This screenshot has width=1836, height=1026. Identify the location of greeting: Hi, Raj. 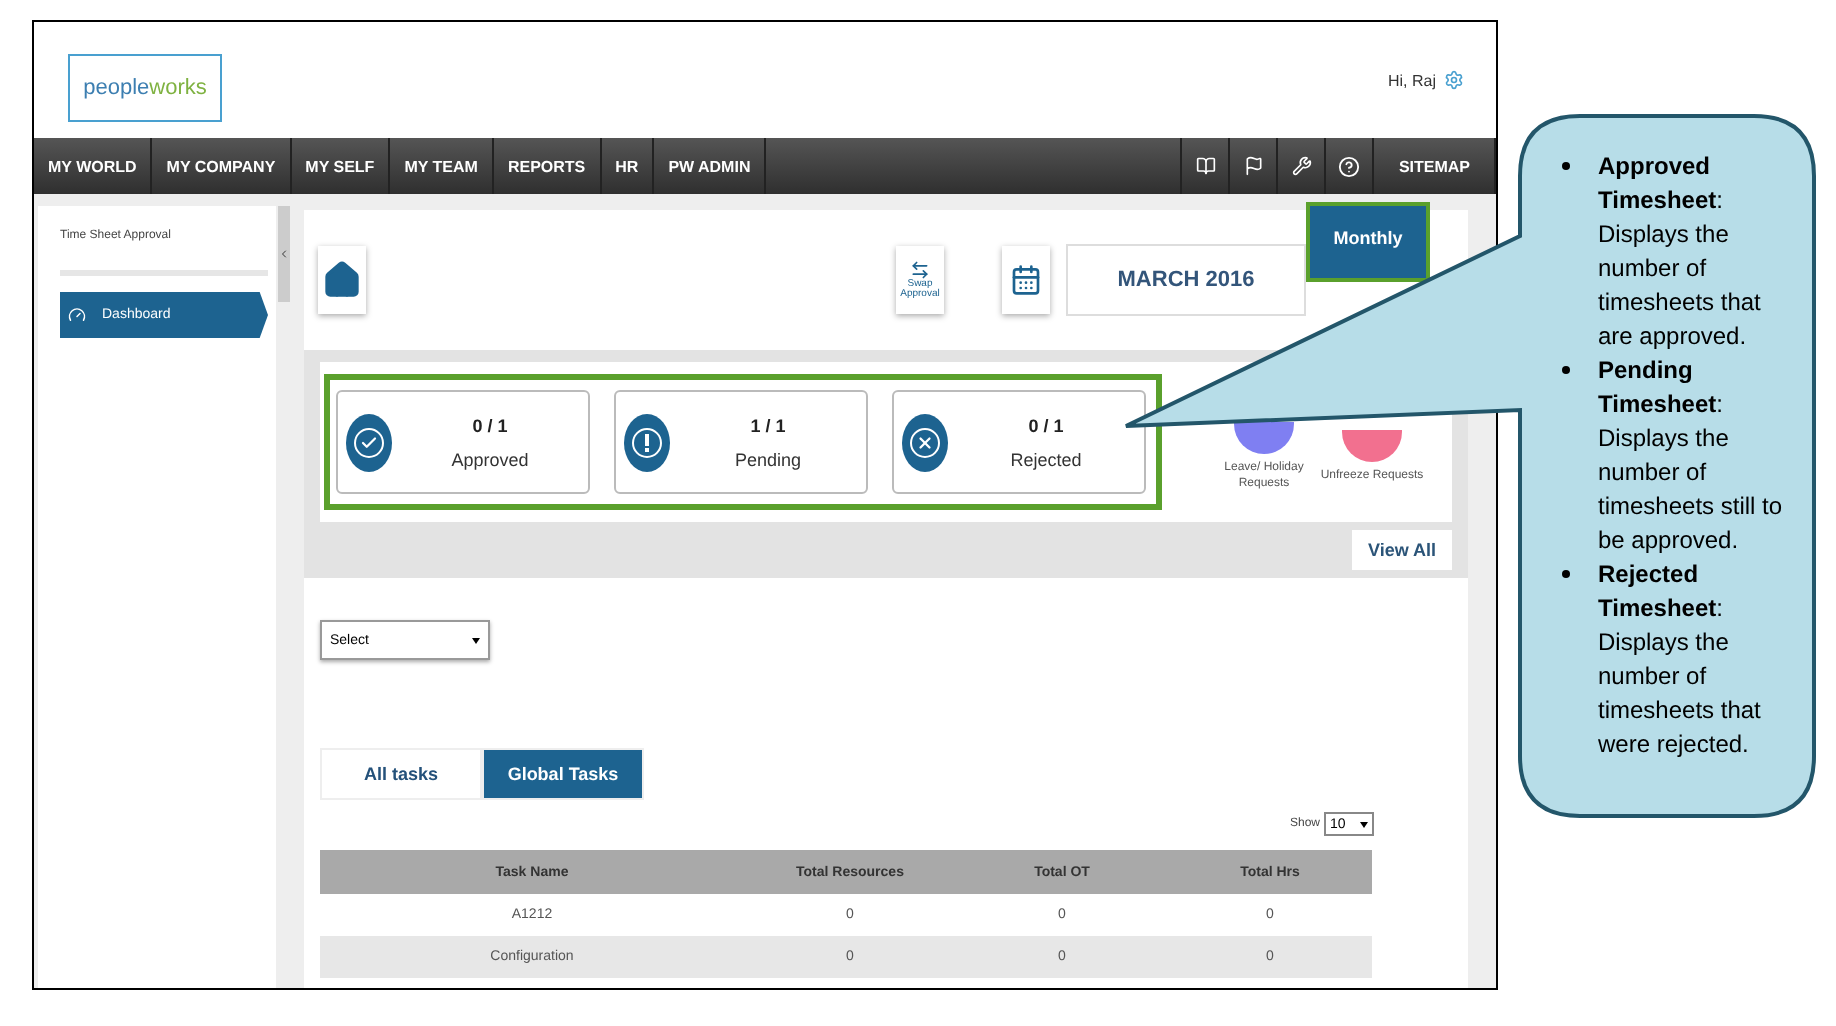
(1411, 80).